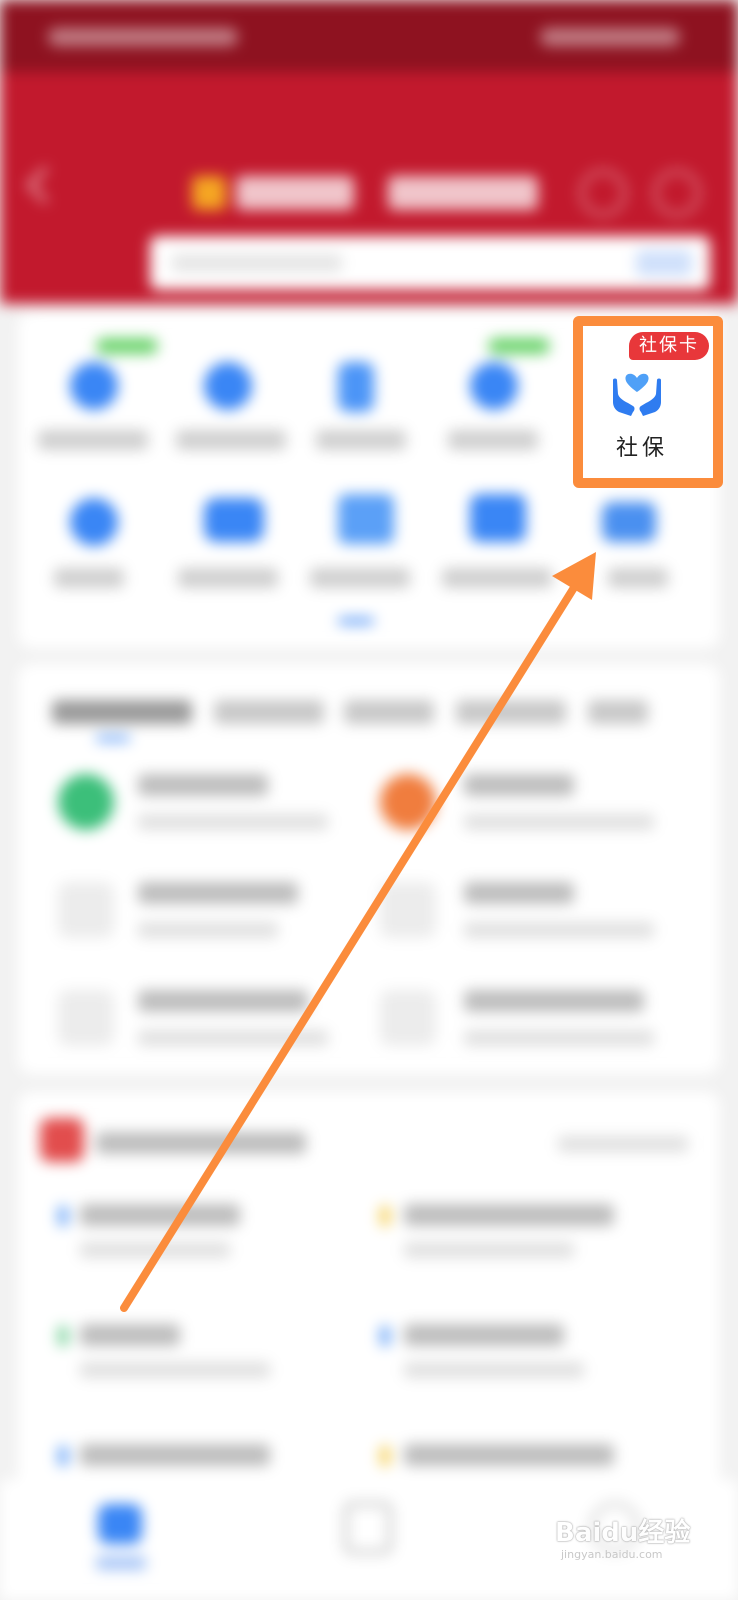 The width and height of the screenshot is (738, 1600). I want to click on watermark-url: jingyan.baidu.com, so click(612, 1554).